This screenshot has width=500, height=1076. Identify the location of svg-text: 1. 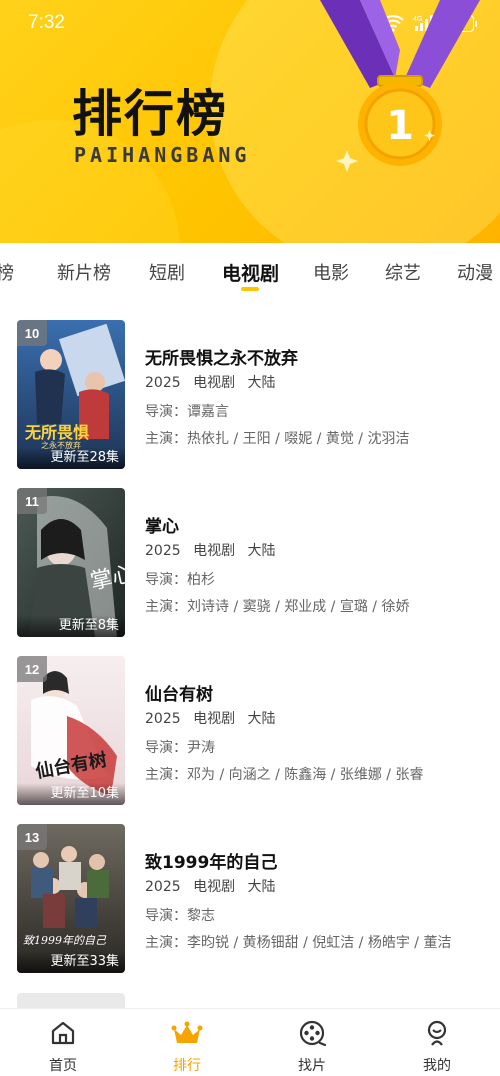
(400, 126).